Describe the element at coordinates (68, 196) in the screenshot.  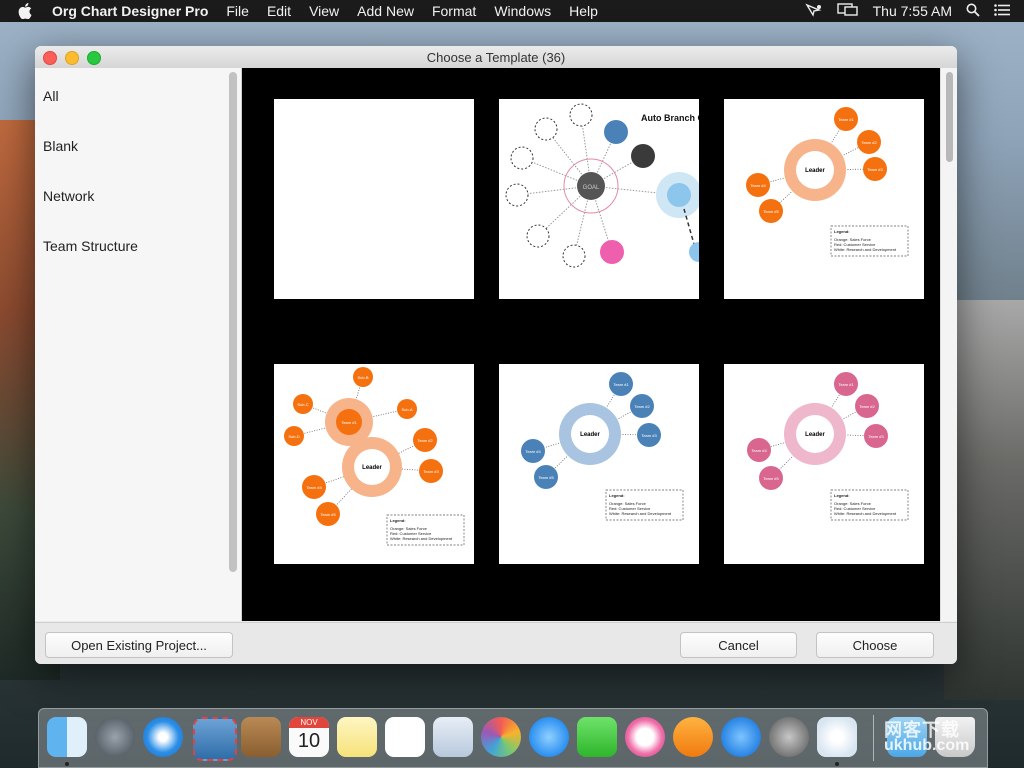
I see `sidebar-item-network: Network` at that location.